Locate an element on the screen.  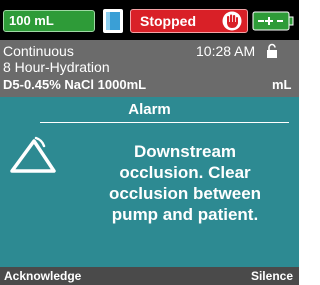
volume-unit: mL is located at coordinates (282, 84).